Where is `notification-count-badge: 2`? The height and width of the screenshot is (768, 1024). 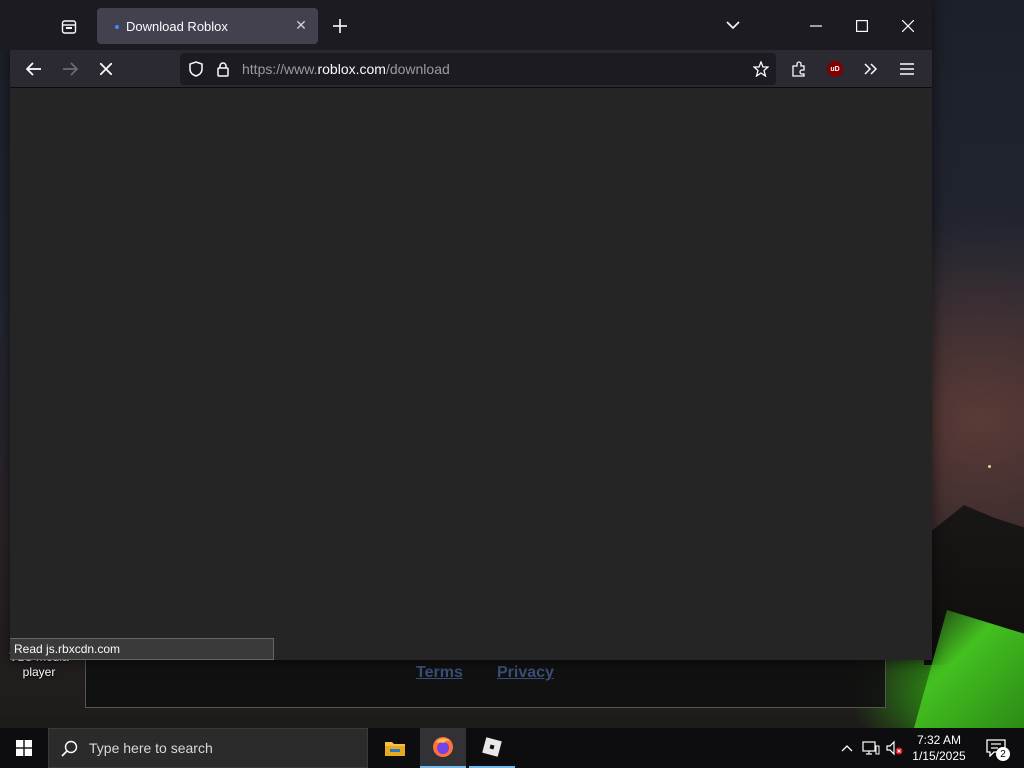 notification-count-badge: 2 is located at coordinates (1003, 754).